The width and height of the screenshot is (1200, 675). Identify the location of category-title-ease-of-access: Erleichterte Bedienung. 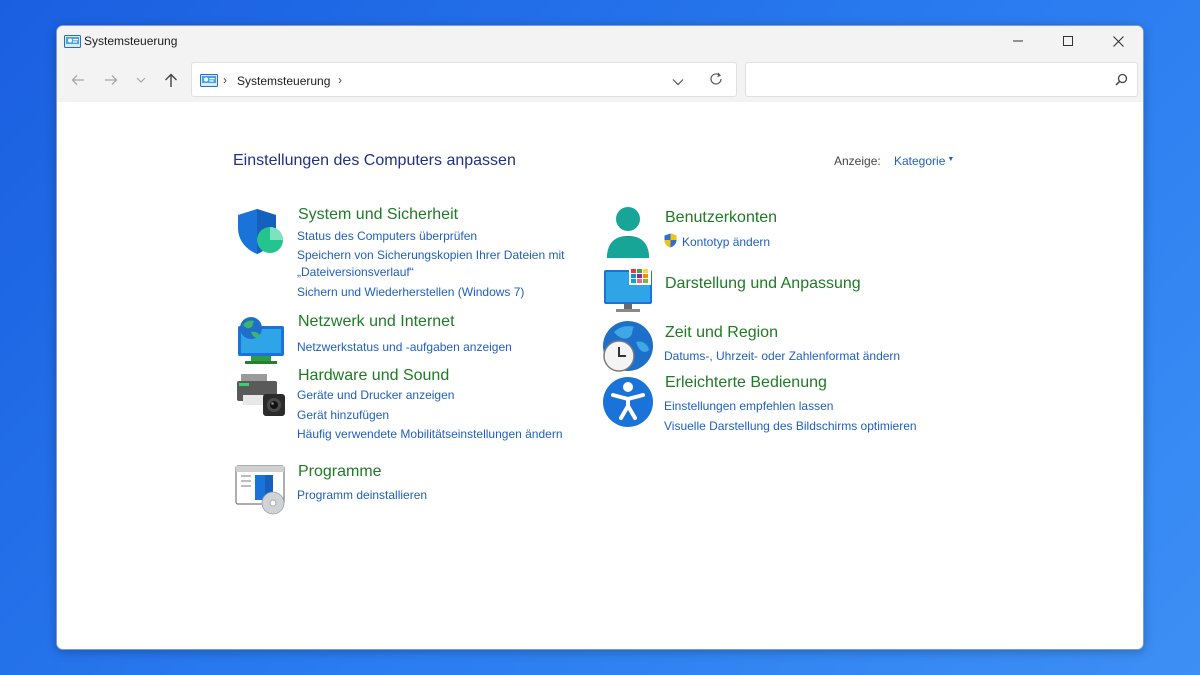
(746, 383).